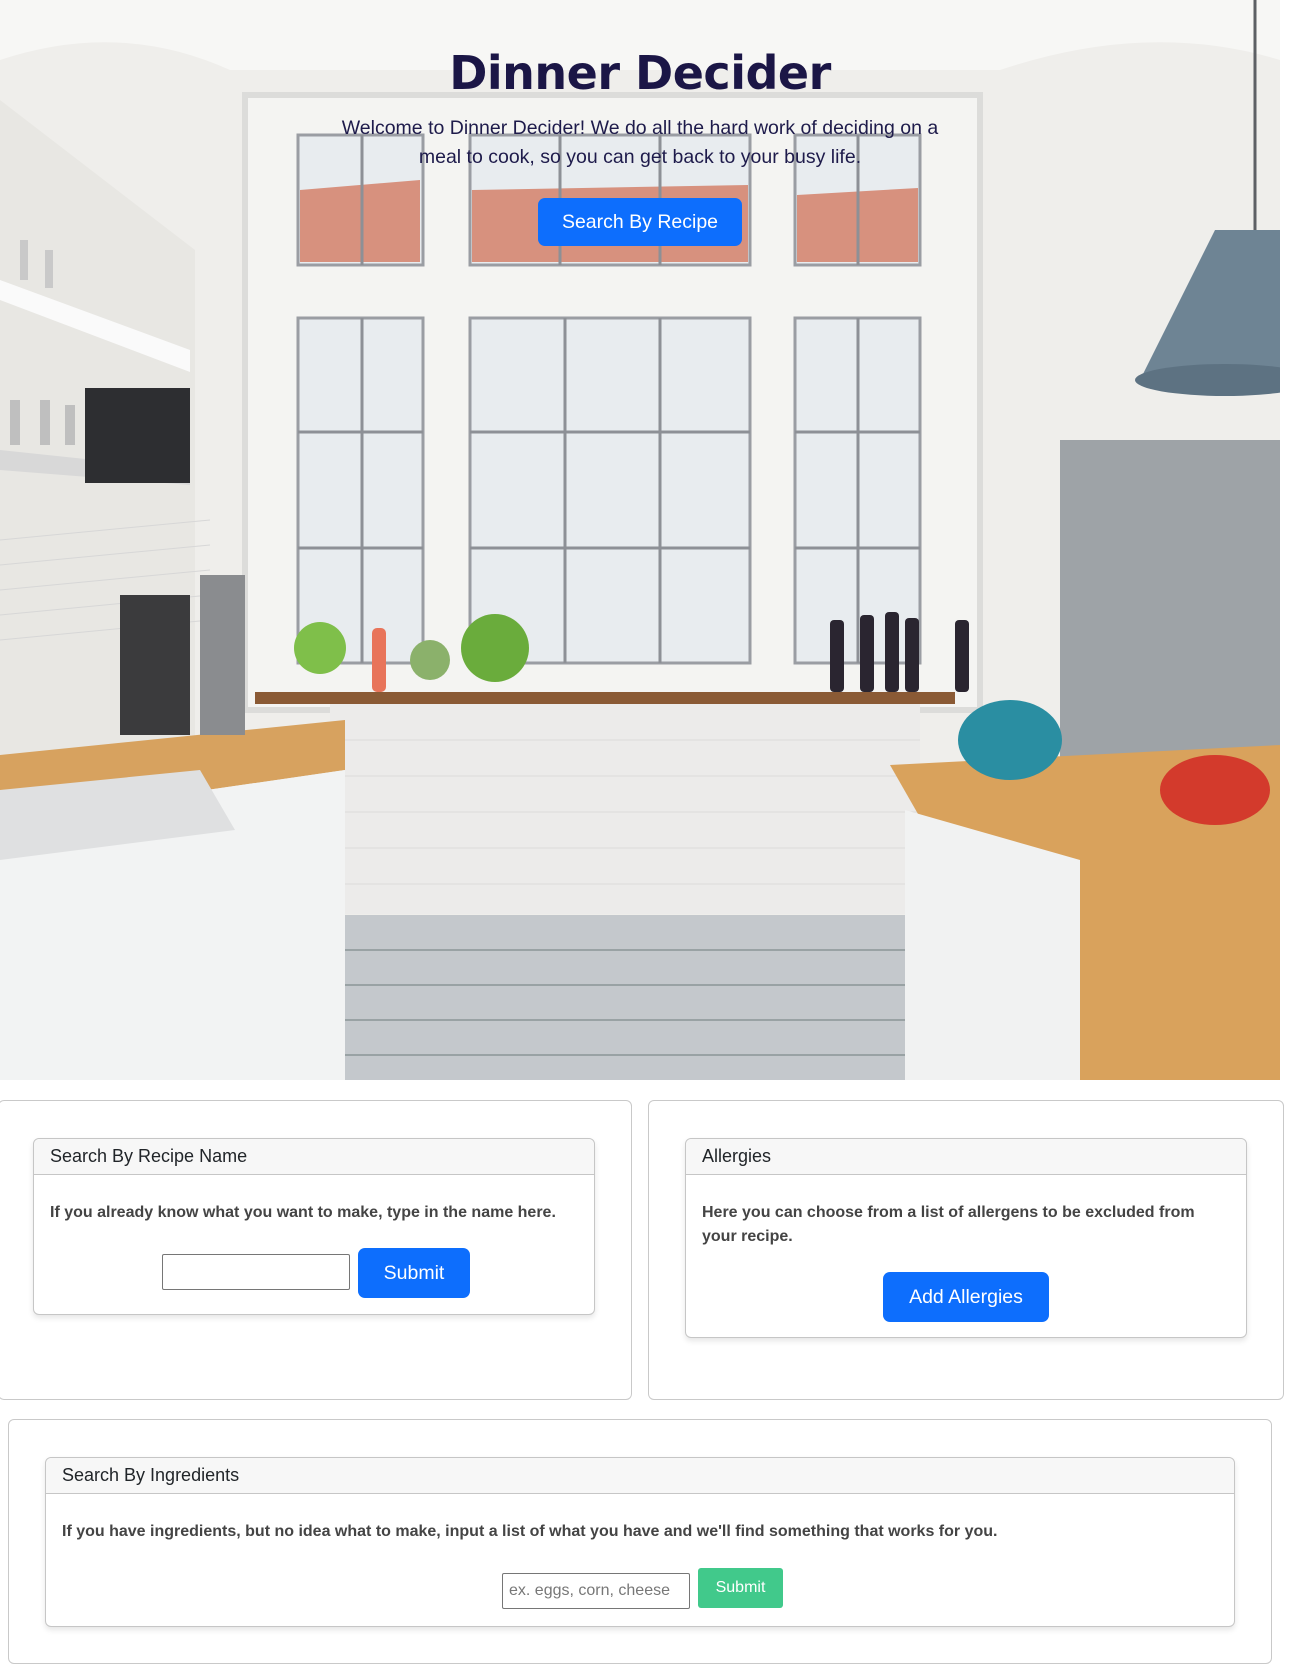 This screenshot has width=1292, height=1672. Describe the element at coordinates (966, 1297) in the screenshot. I see `add-allergies-button: Add Allergies` at that location.